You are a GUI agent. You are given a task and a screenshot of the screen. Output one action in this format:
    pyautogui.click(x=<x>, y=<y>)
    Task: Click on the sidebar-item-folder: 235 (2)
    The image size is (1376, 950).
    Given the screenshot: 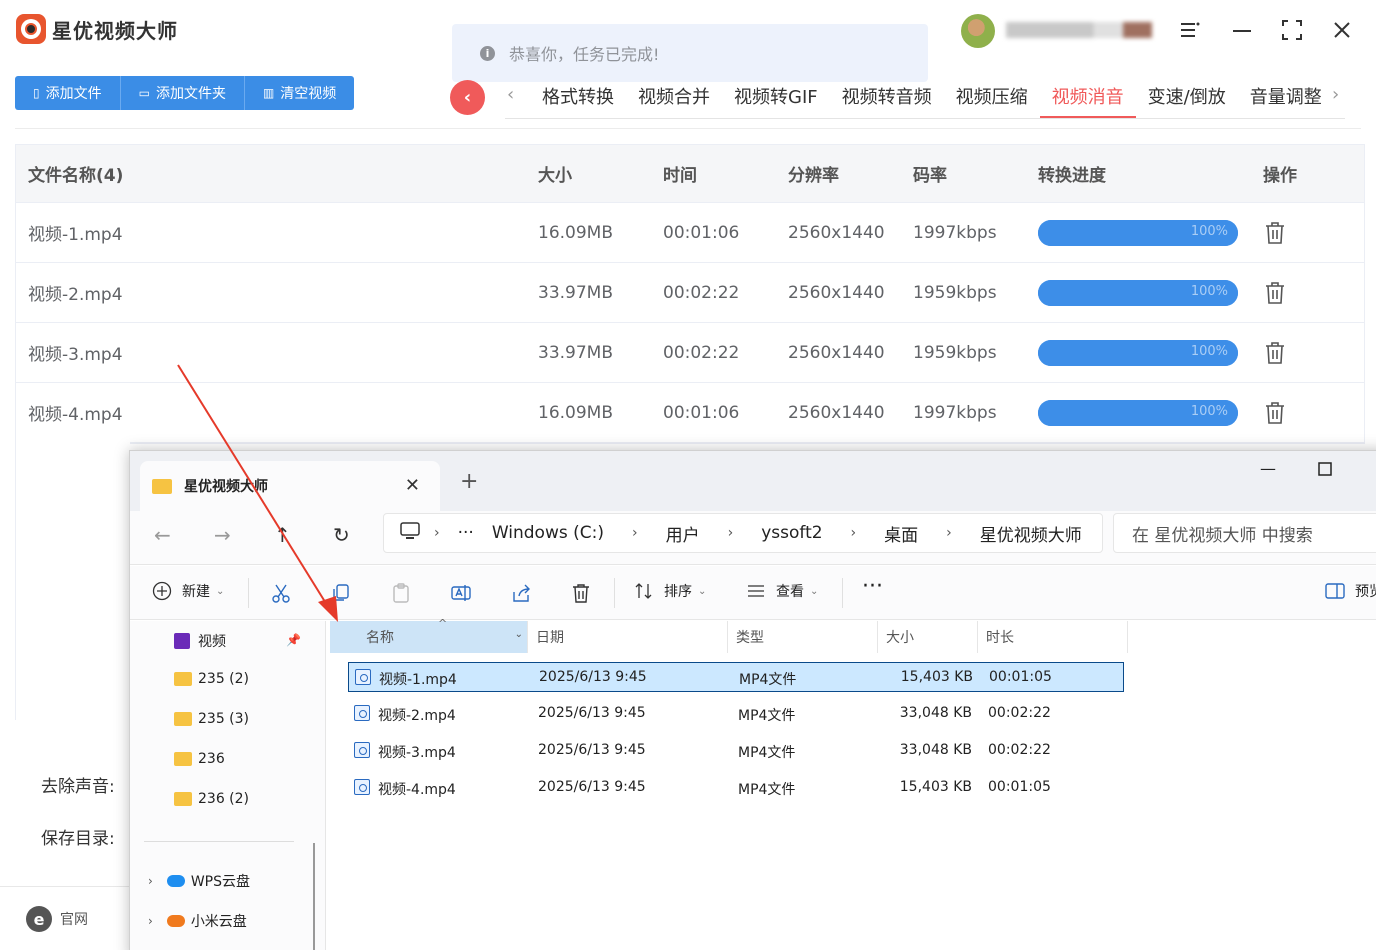 What is the action you would take?
    pyautogui.click(x=211, y=679)
    